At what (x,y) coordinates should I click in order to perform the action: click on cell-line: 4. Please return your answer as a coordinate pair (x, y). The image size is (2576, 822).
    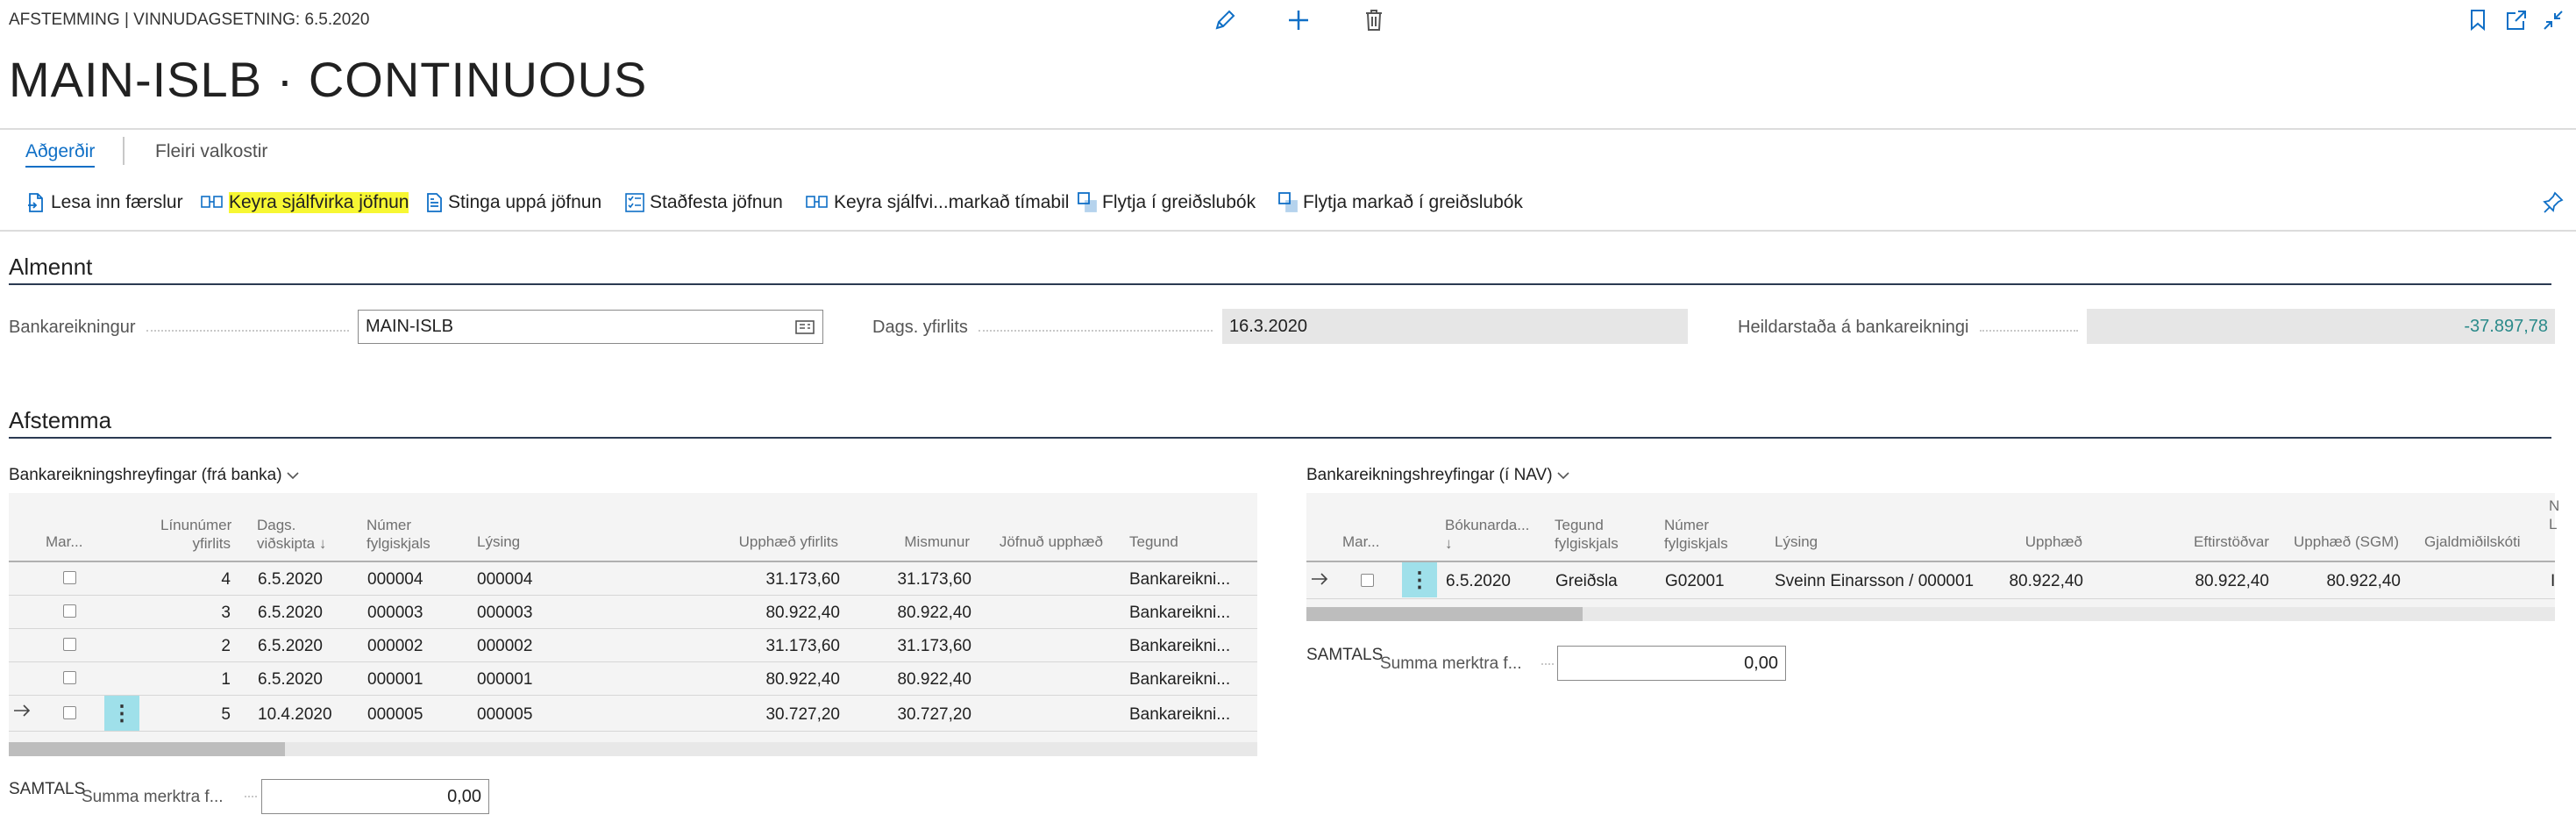
    Looking at the image, I should click on (226, 579).